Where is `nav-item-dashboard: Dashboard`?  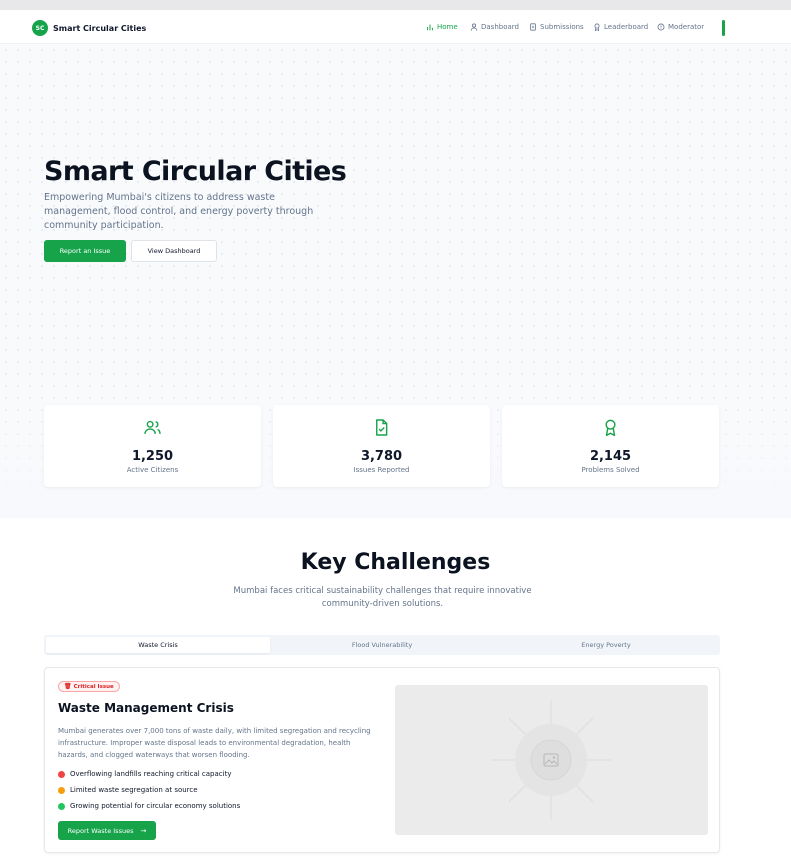
nav-item-dashboard: Dashboard is located at coordinates (494, 27).